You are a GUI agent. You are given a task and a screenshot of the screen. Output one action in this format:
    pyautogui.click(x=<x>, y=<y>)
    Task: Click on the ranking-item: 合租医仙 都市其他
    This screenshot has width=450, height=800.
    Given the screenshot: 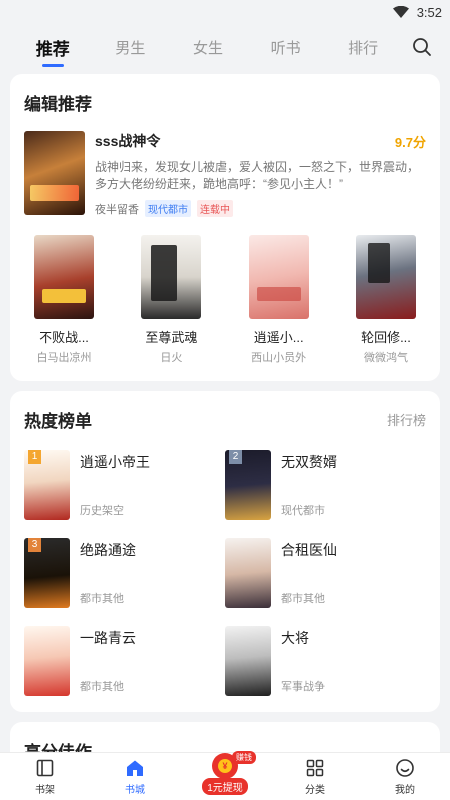 What is the action you would take?
    pyautogui.click(x=325, y=573)
    